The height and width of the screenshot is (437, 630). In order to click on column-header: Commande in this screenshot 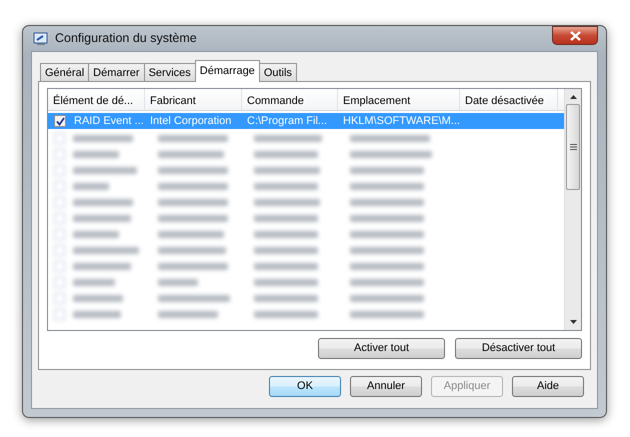, I will do `click(290, 99)`.